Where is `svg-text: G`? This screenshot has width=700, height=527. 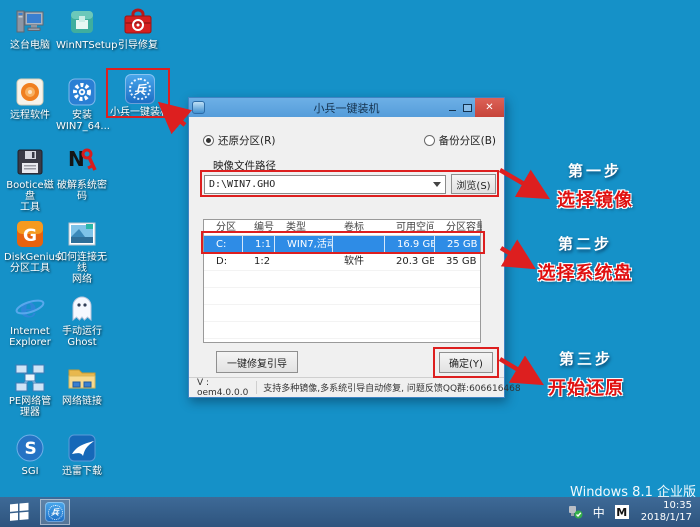 svg-text: G is located at coordinates (30, 236).